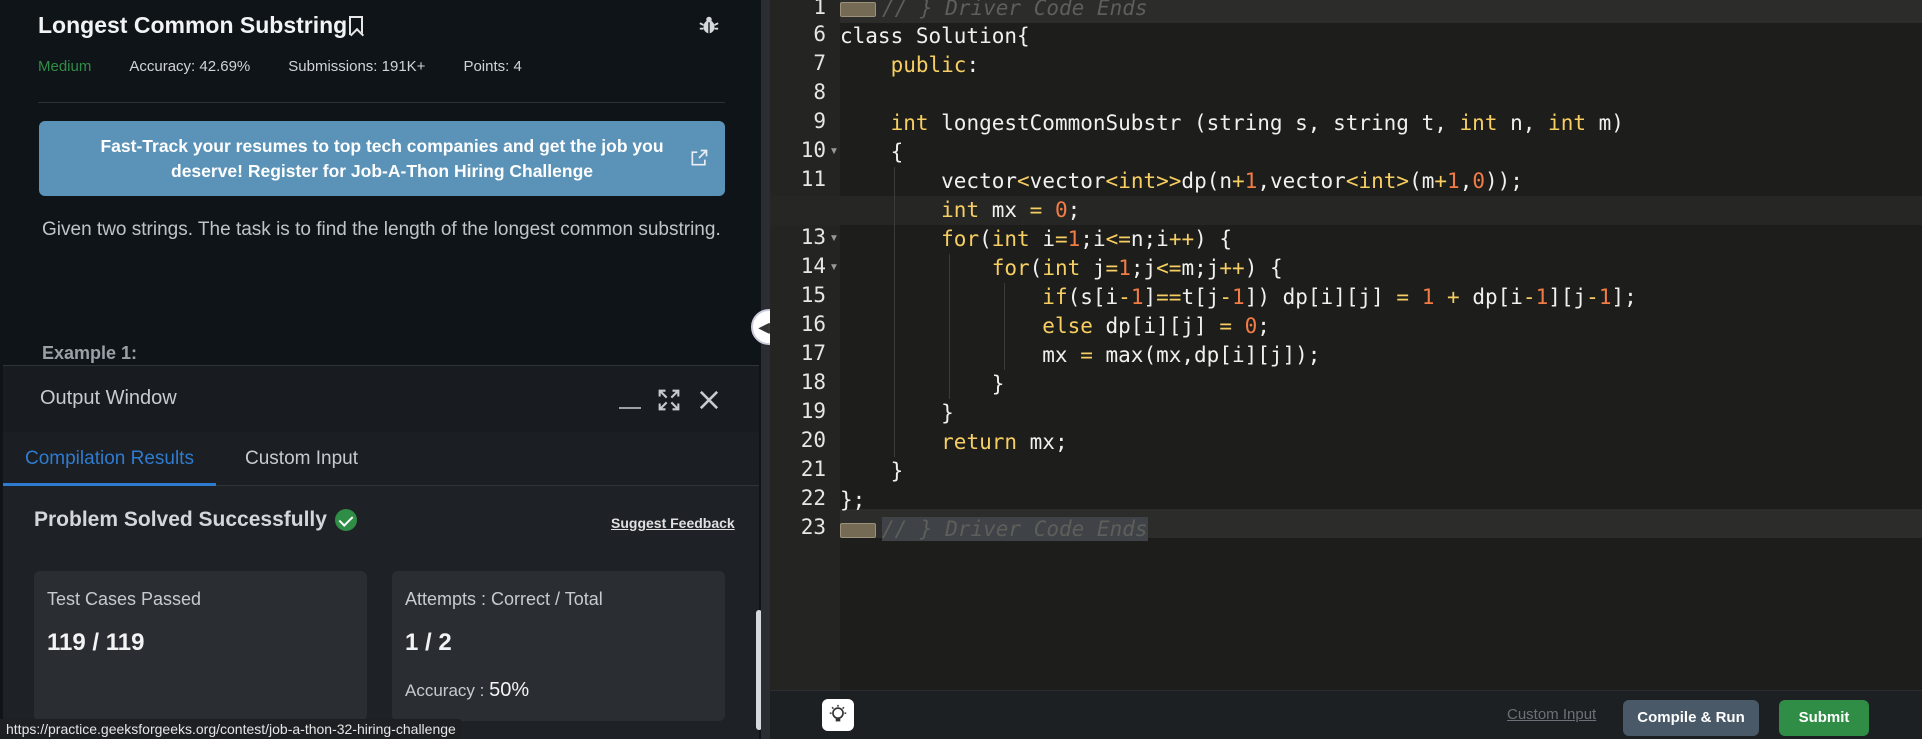  Describe the element at coordinates (1551, 714) in the screenshot. I see `custom-input-link: Custom Input` at that location.